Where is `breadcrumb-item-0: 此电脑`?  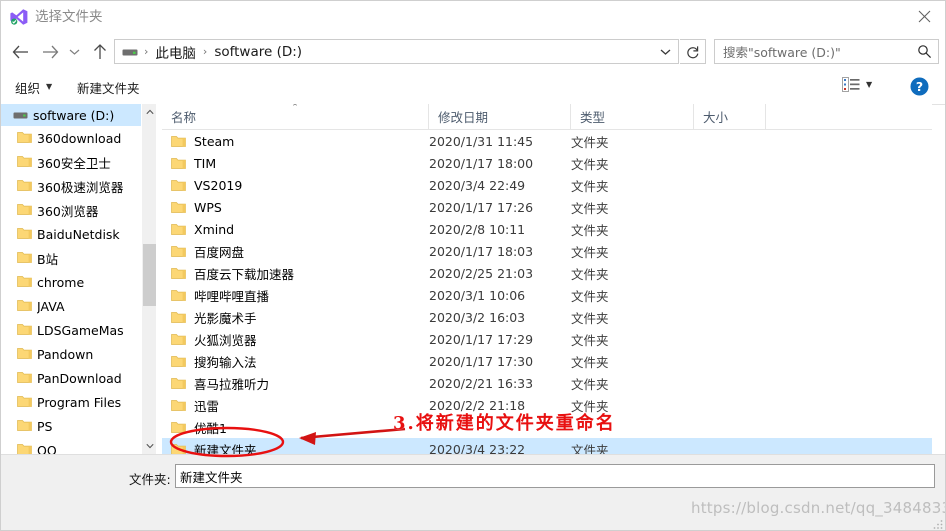 breadcrumb-item-0: 此电脑 is located at coordinates (175, 52).